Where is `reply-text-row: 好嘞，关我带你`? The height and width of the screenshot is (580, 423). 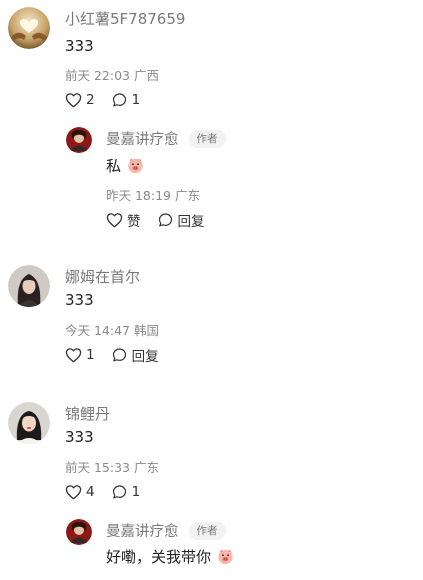 reply-text-row: 好嘞，关我带你 is located at coordinates (170, 556).